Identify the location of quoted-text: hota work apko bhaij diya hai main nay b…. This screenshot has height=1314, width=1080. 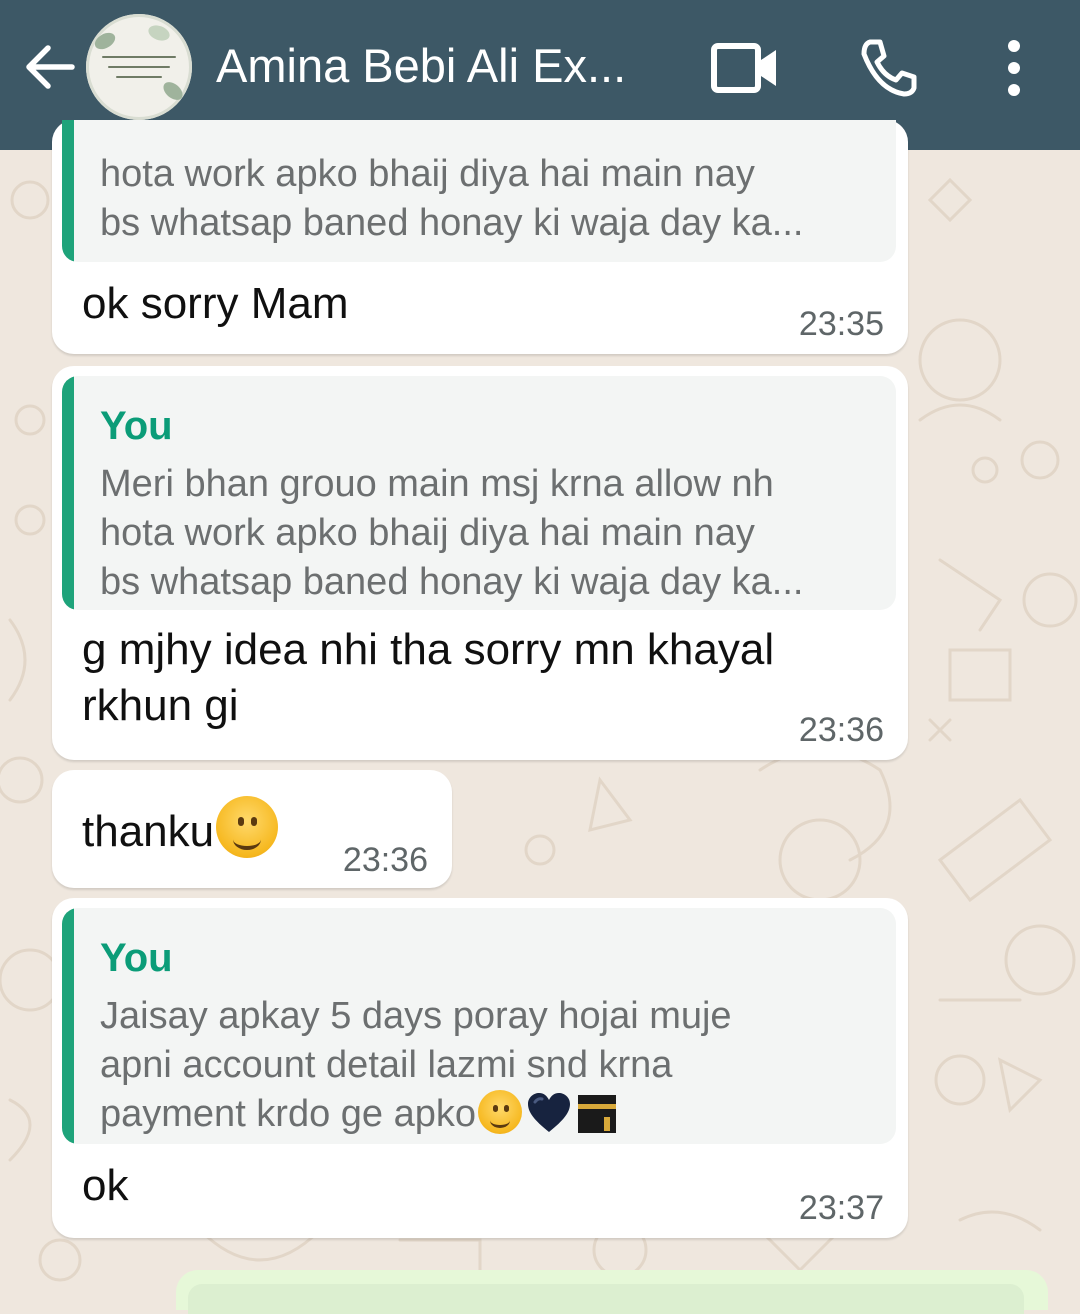
(452, 198).